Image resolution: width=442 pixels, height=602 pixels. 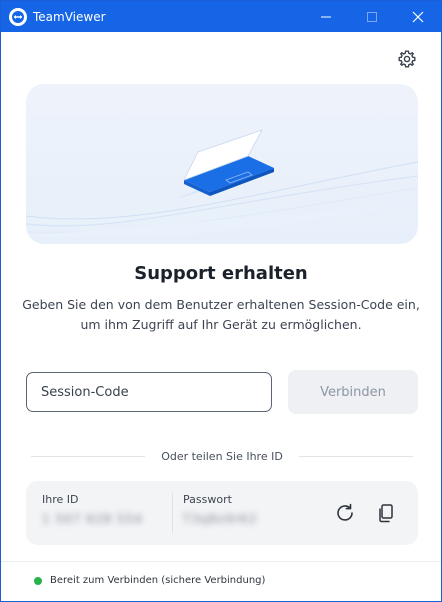 I want to click on session-code-input, so click(x=149, y=392).